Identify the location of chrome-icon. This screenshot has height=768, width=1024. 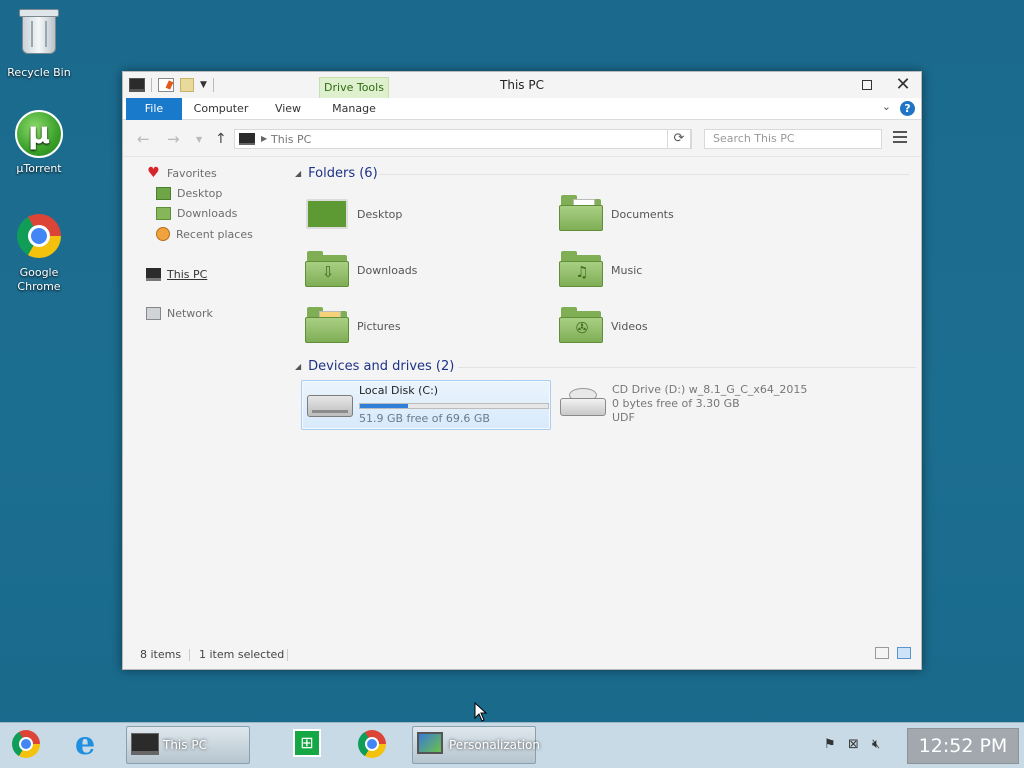
(39, 238).